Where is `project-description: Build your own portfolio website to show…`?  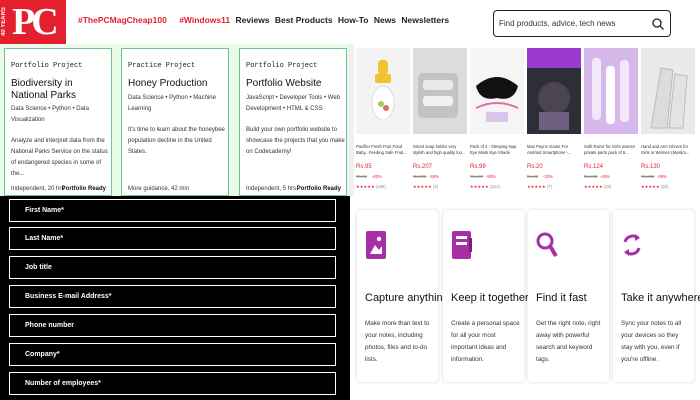
project-description: Build your own portfolio website to show… is located at coordinates (295, 141).